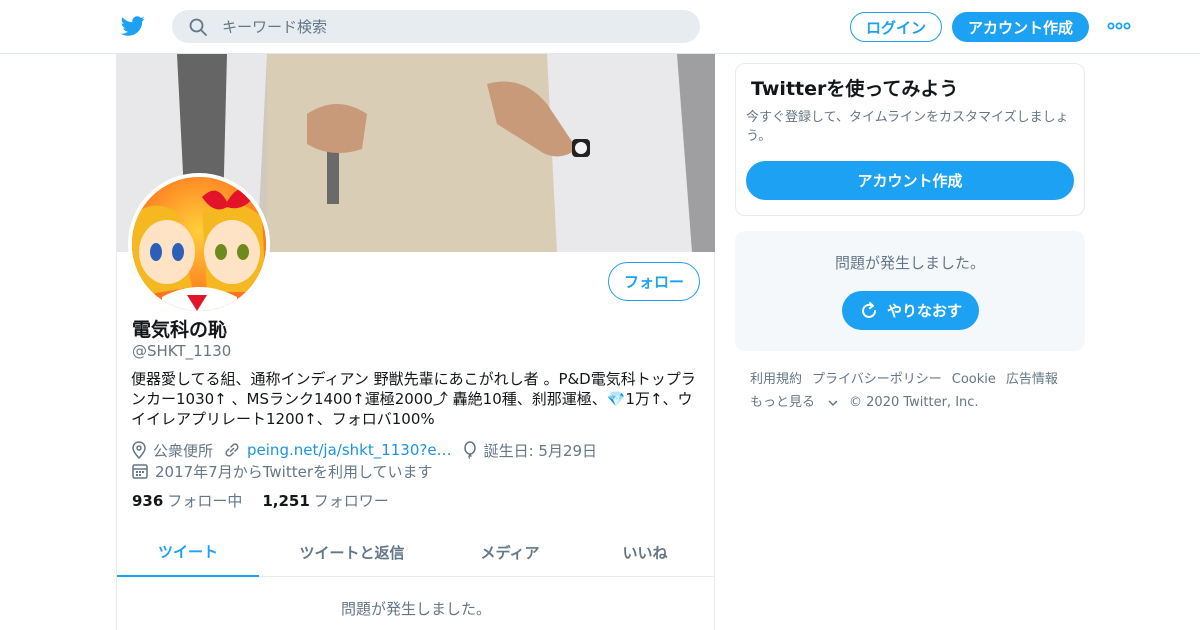  I want to click on followers-count-link: 1,251 フォロワー, so click(325, 500).